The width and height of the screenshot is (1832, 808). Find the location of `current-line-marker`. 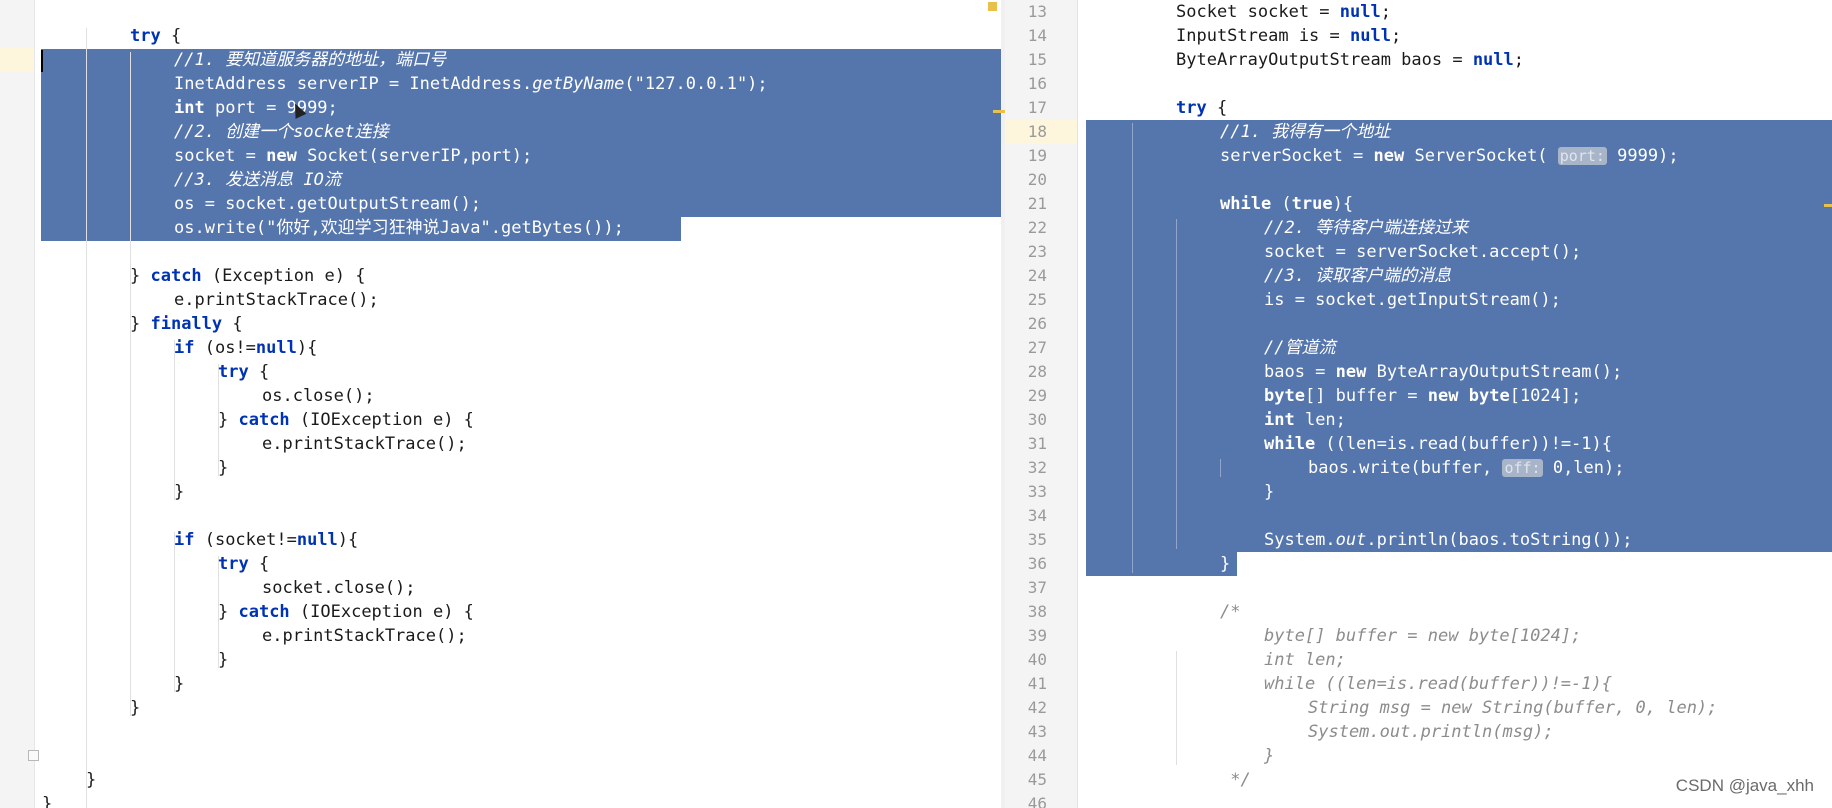

current-line-marker is located at coordinates (17, 60).